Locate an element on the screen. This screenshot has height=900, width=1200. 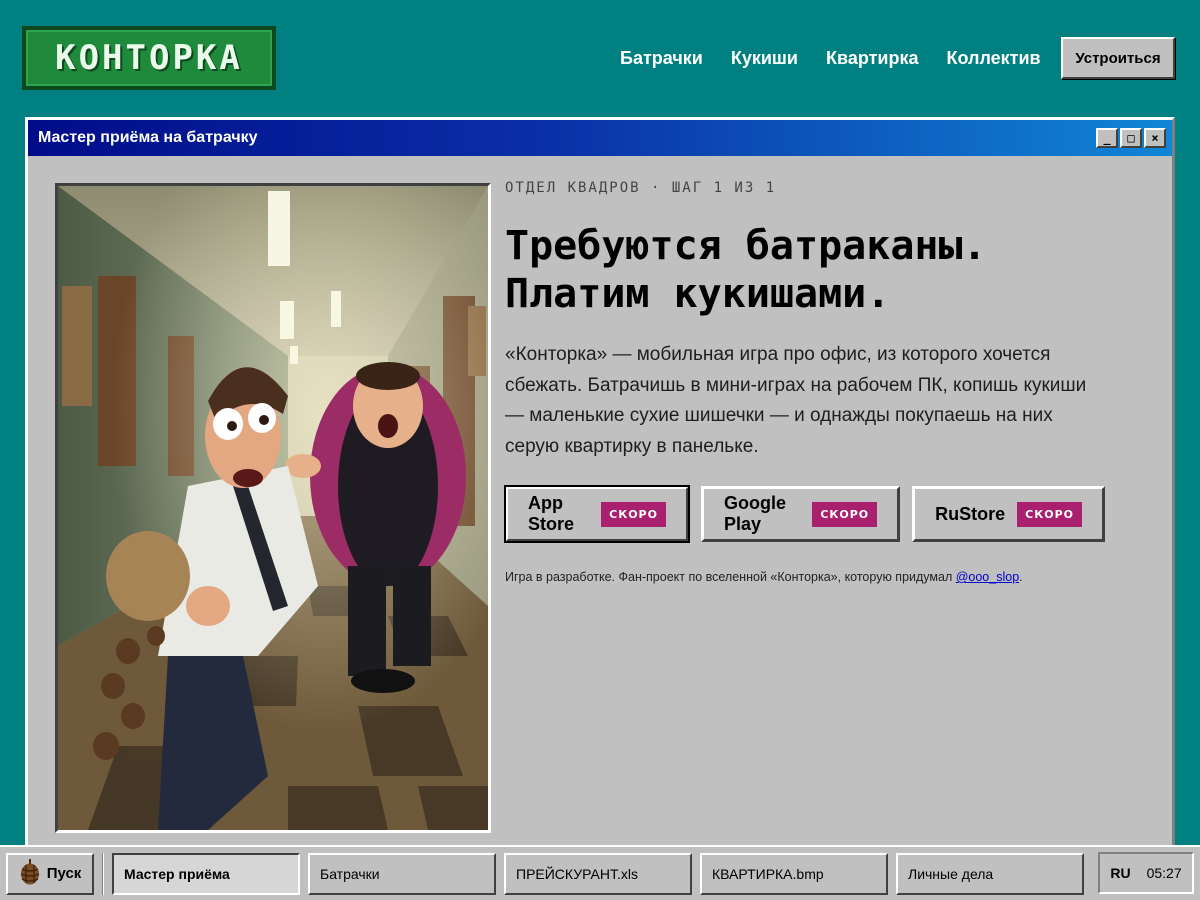
app-store-label: App Store is located at coordinates (551, 513).